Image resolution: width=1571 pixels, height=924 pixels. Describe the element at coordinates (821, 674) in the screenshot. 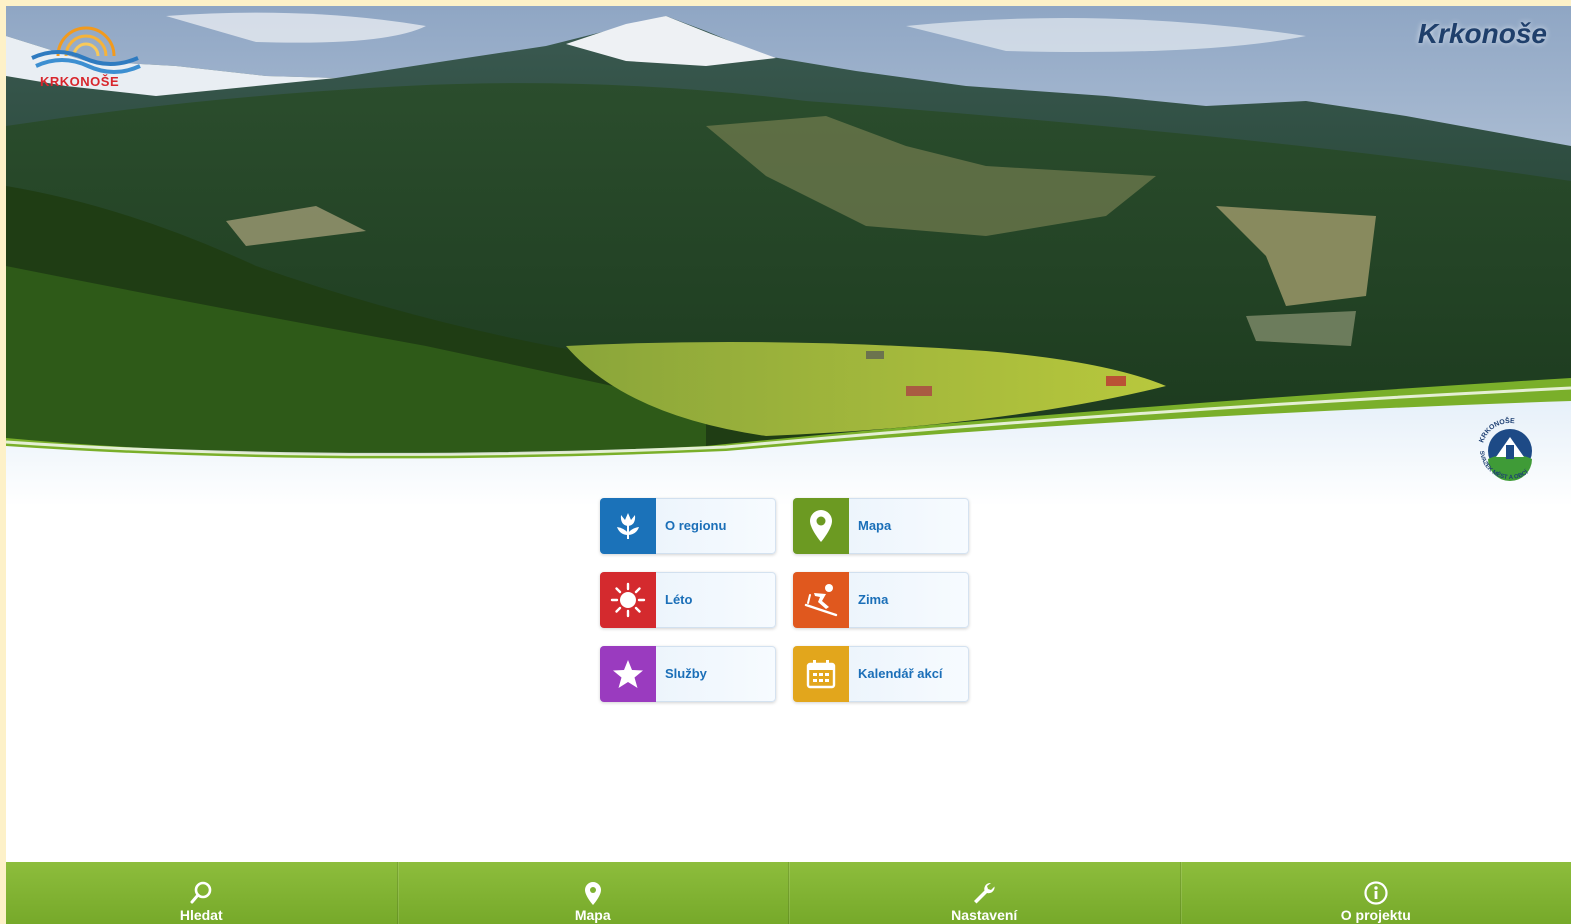

I see `calendar-icon` at that location.